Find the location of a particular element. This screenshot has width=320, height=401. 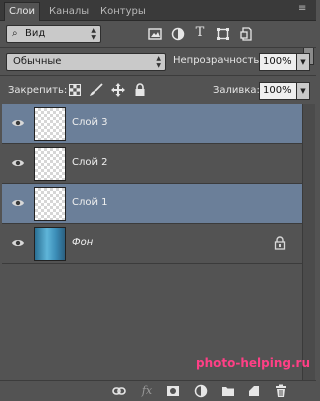

layer-row: Слой 2 is located at coordinates (152, 164).